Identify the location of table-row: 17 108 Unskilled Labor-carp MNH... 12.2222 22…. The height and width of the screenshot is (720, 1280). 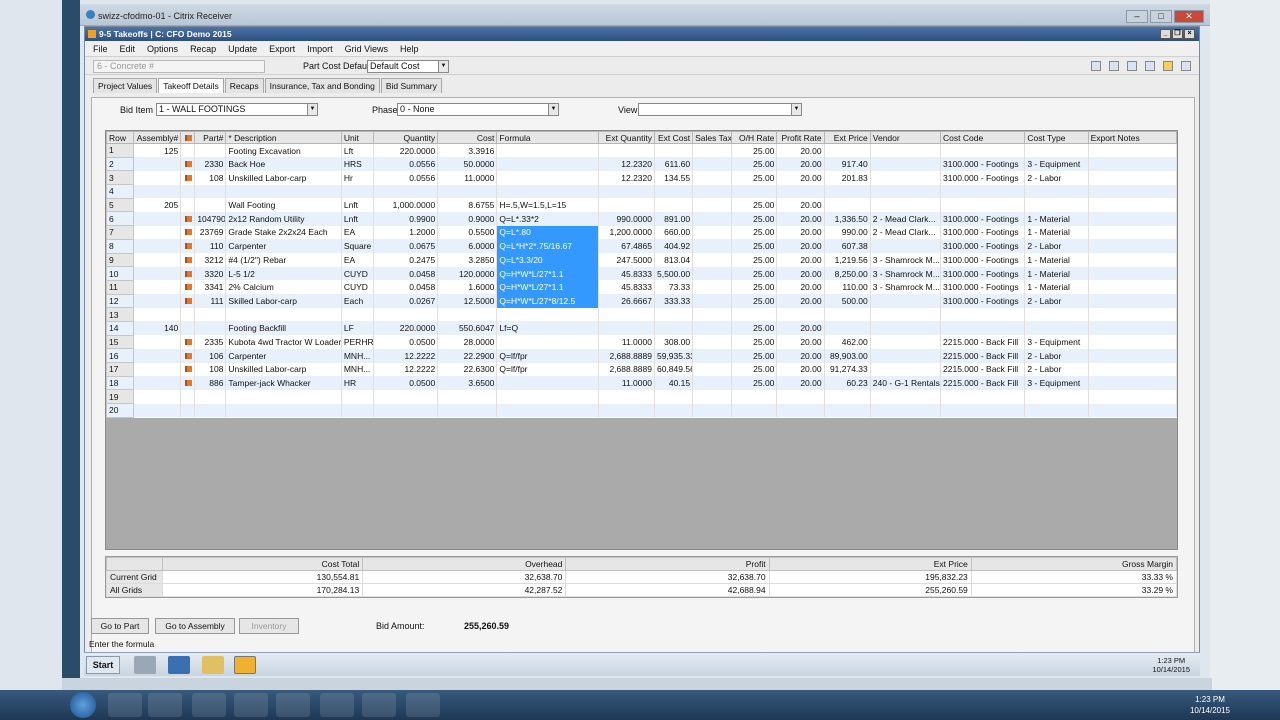
(641, 369).